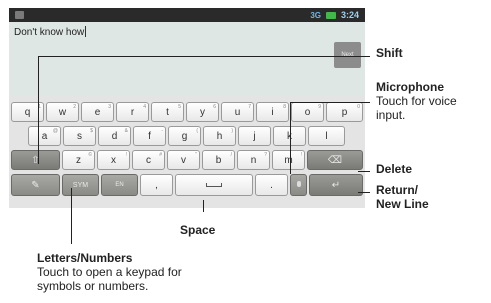 This screenshot has height=303, width=491. I want to click on delete-key: ⌫, so click(335, 160).